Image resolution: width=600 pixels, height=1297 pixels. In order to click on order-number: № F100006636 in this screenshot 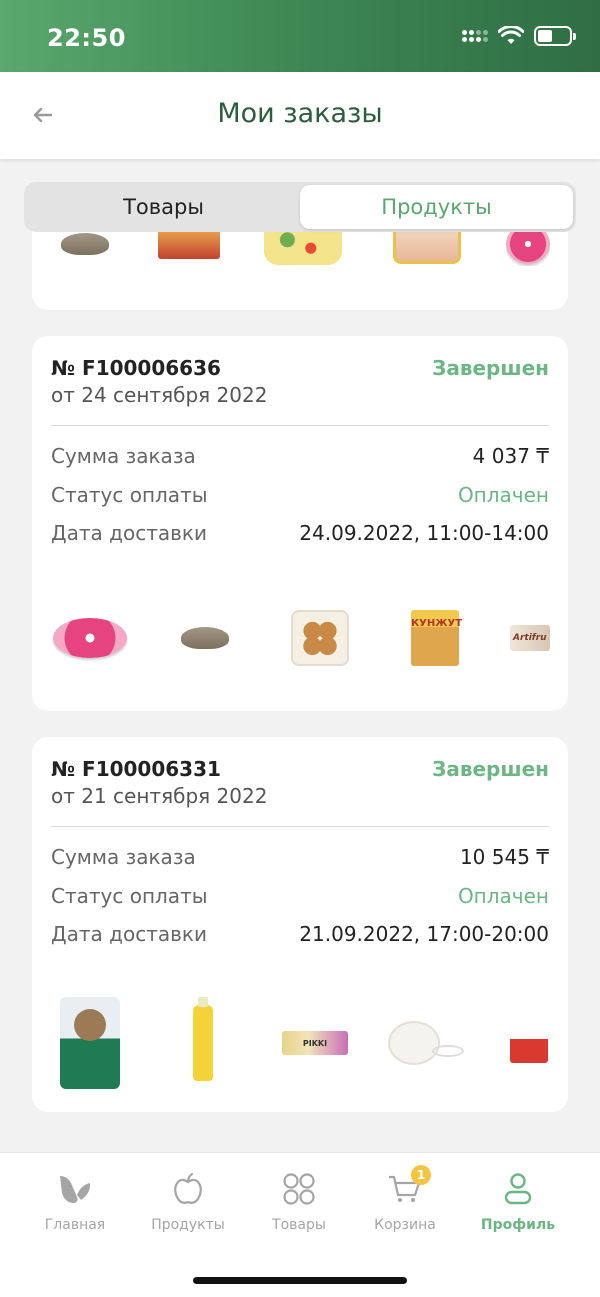, I will do `click(136, 368)`.